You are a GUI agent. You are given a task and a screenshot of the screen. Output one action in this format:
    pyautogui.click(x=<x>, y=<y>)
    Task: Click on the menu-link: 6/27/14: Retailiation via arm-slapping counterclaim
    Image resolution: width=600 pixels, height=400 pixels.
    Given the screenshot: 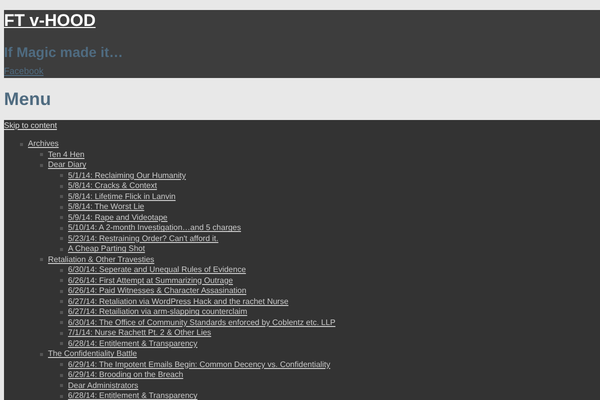 What is the action you would take?
    pyautogui.click(x=158, y=312)
    